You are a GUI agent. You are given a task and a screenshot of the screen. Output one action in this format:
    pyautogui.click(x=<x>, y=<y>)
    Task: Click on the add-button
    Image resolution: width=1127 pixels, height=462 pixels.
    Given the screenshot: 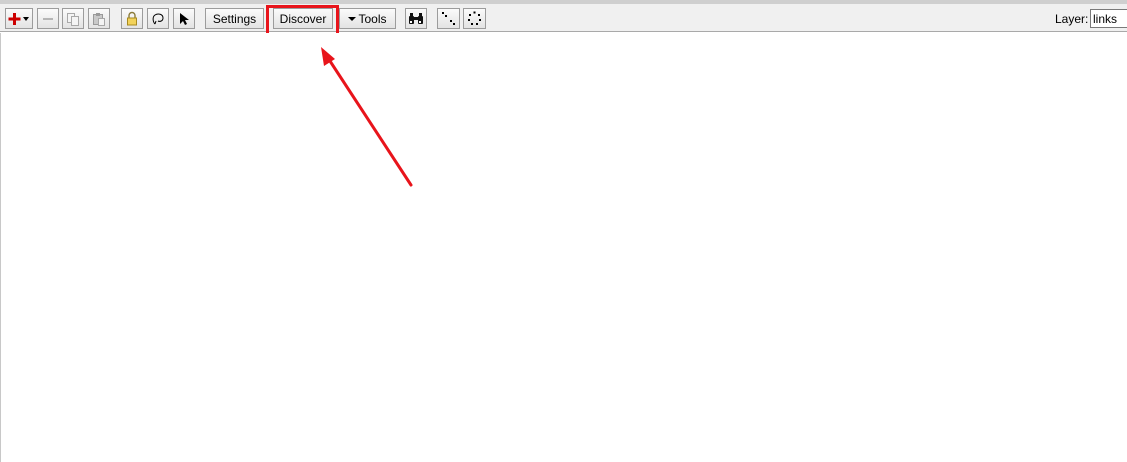 What is the action you would take?
    pyautogui.click(x=19, y=18)
    